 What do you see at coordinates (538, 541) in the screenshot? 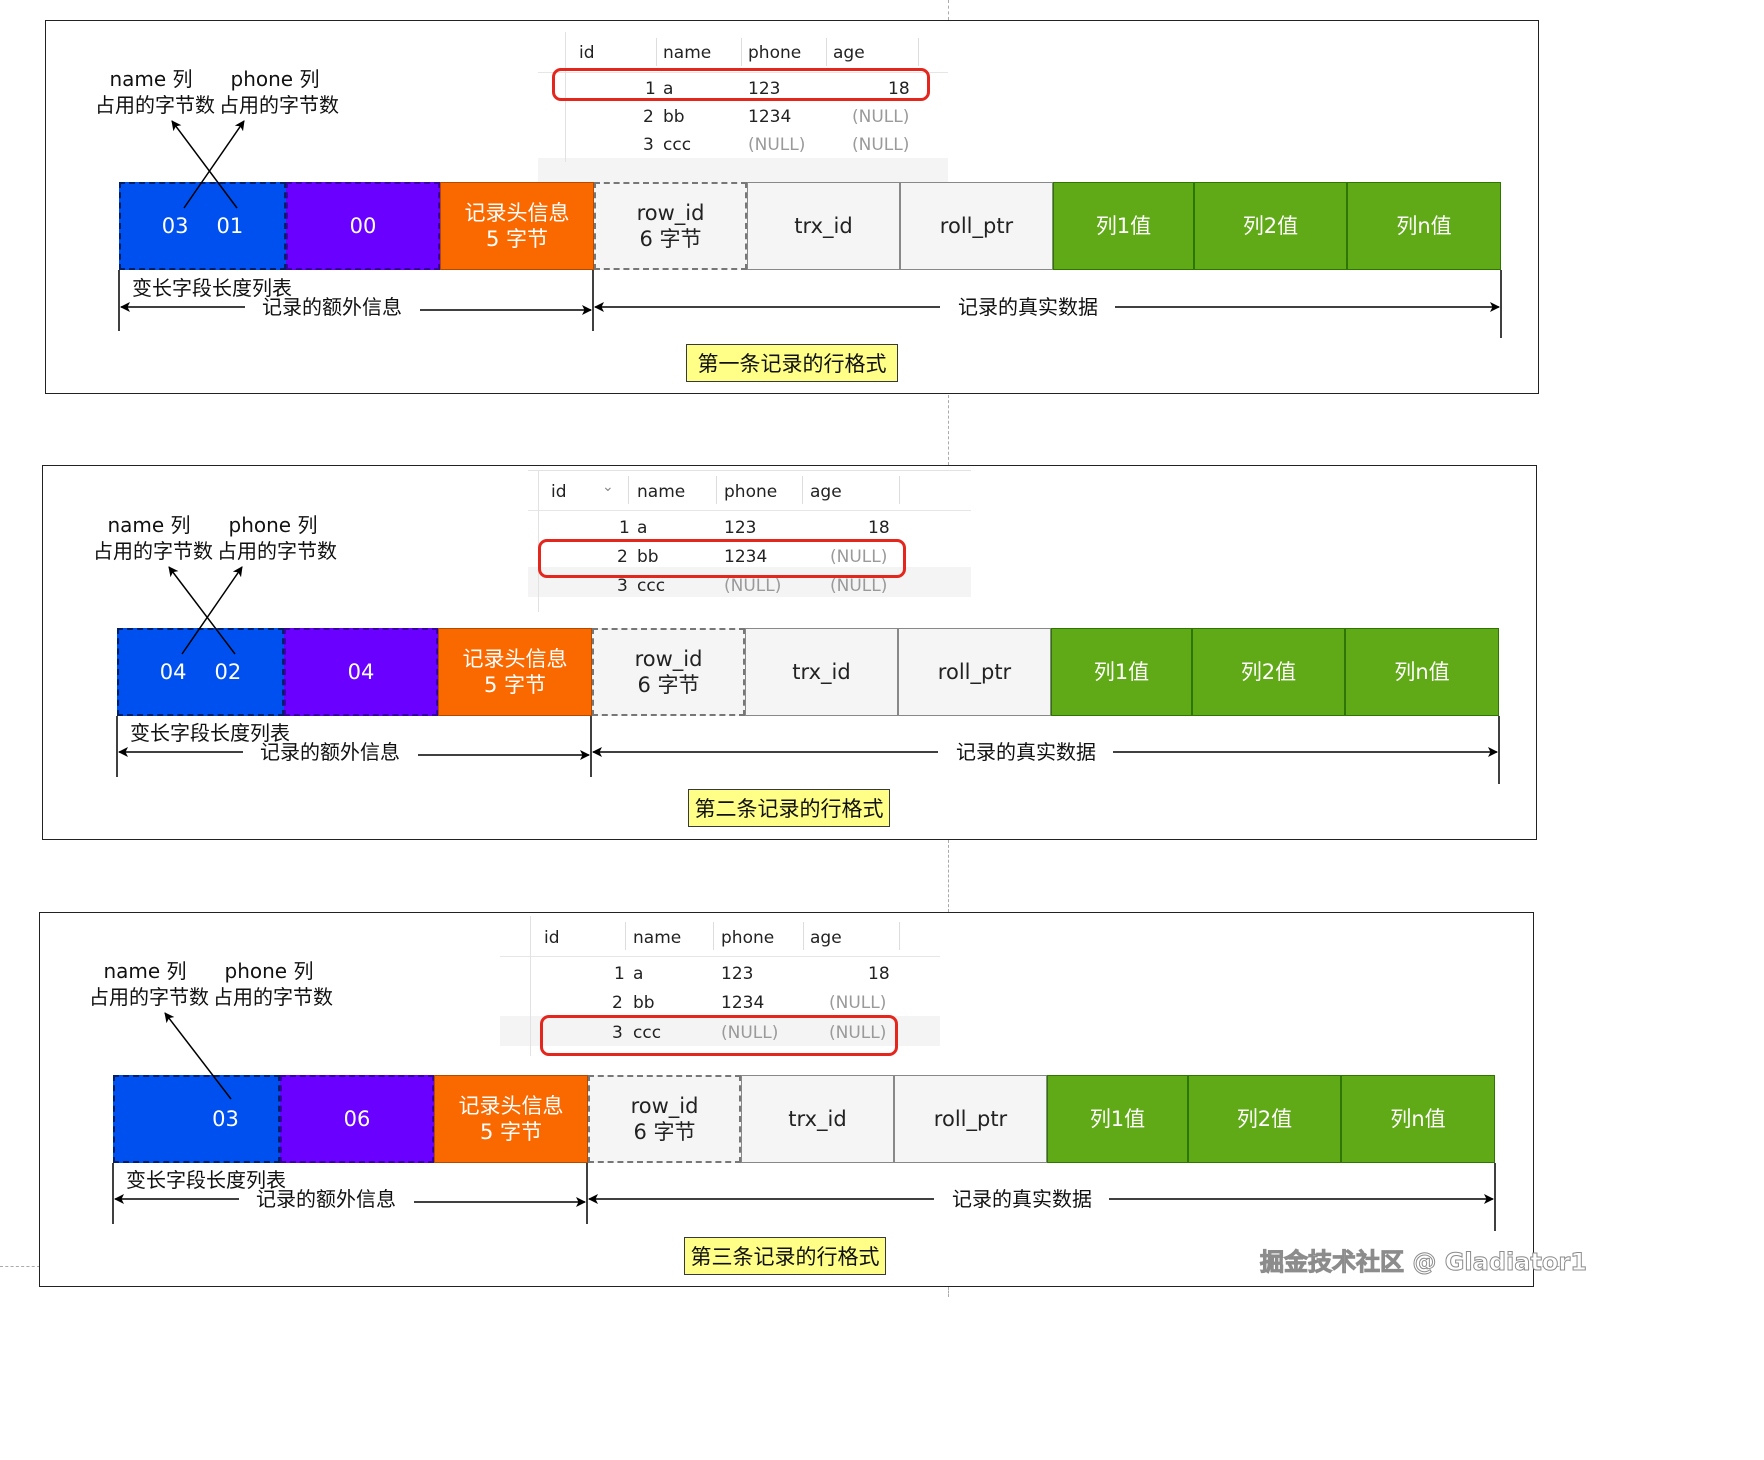
I see `table-left-line` at bounding box center [538, 541].